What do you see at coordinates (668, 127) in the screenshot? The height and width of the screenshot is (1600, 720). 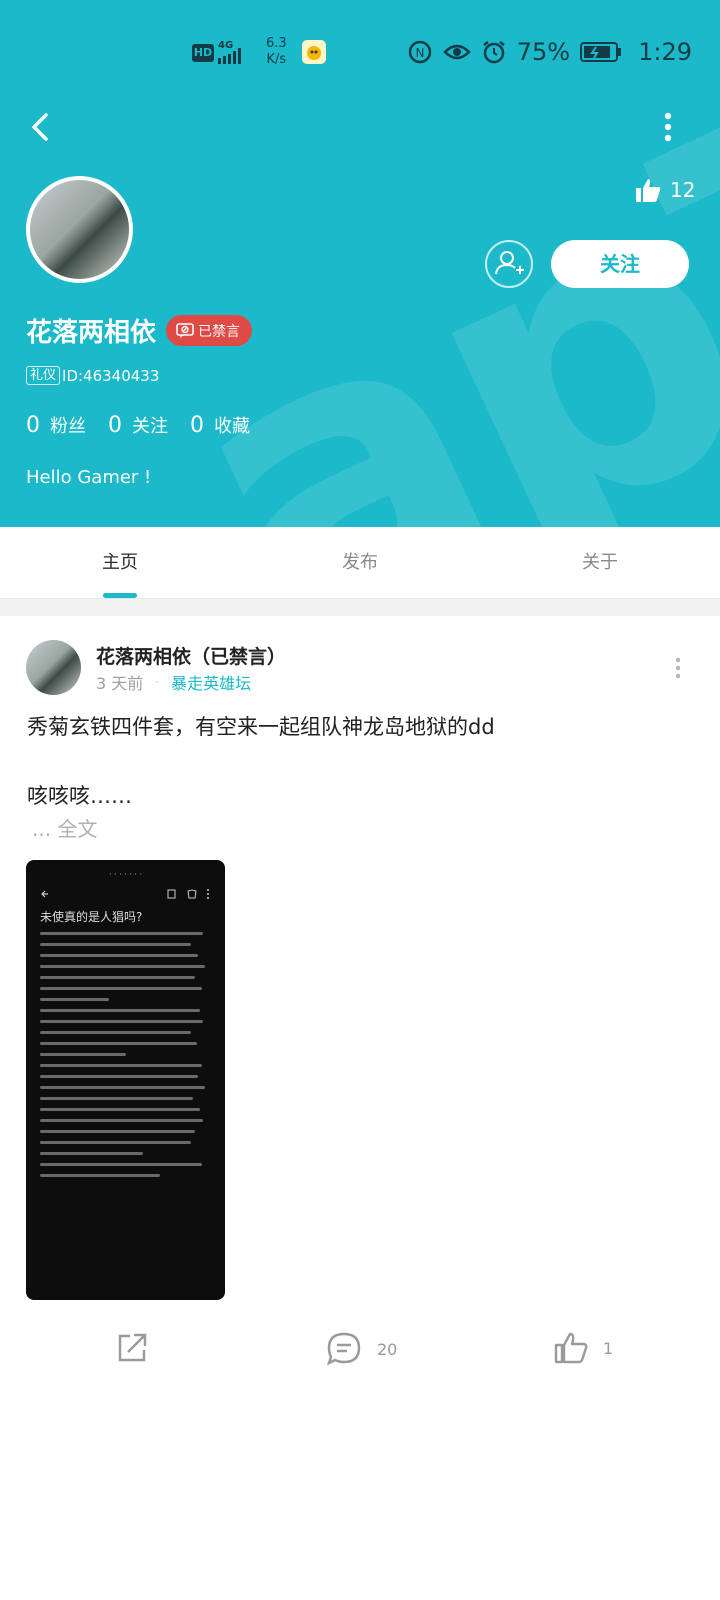 I see `more-options-button` at bounding box center [668, 127].